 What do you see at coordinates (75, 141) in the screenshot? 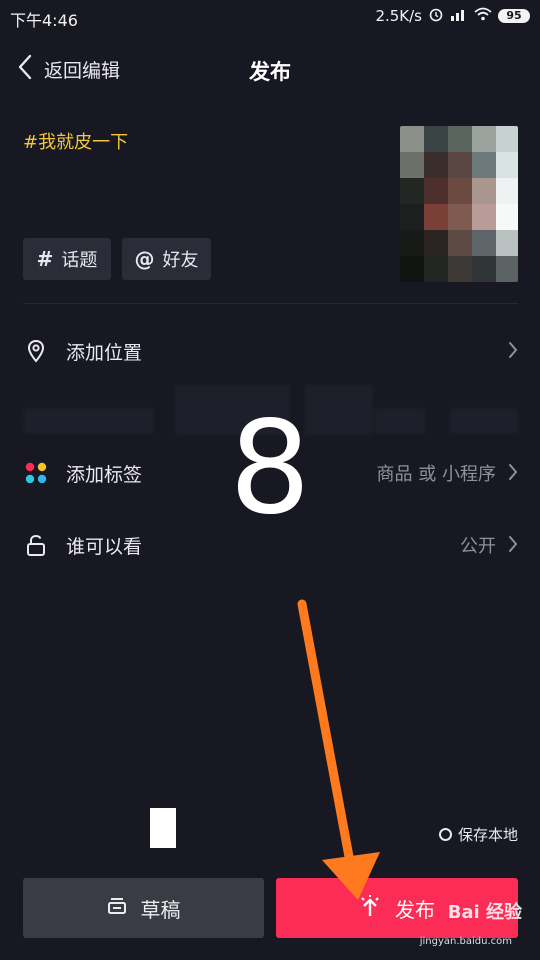
I see `caption-text: #我就皮一下` at bounding box center [75, 141].